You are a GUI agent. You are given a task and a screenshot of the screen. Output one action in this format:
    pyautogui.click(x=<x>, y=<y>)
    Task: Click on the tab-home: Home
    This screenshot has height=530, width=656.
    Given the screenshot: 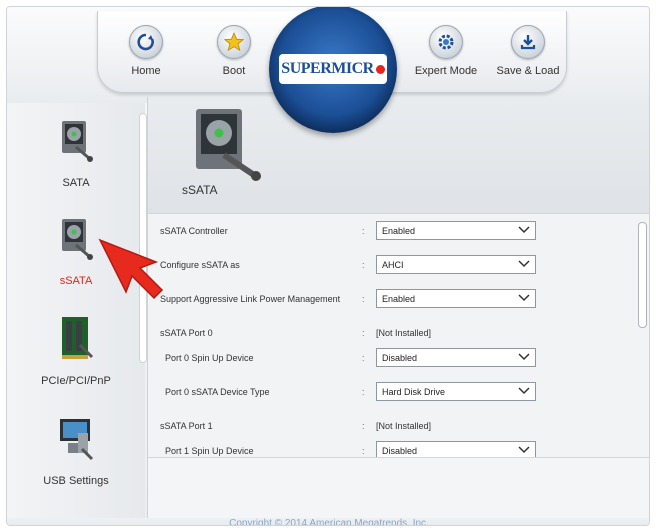 What is the action you would take?
    pyautogui.click(x=146, y=58)
    